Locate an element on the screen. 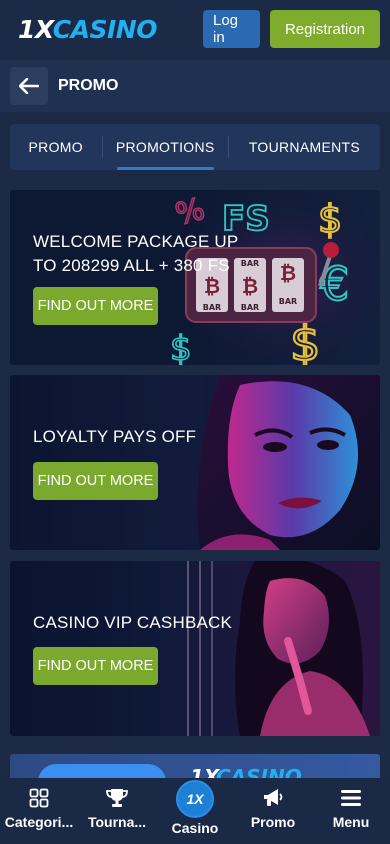  tab-promotions: PROMOTIONS is located at coordinates (165, 147).